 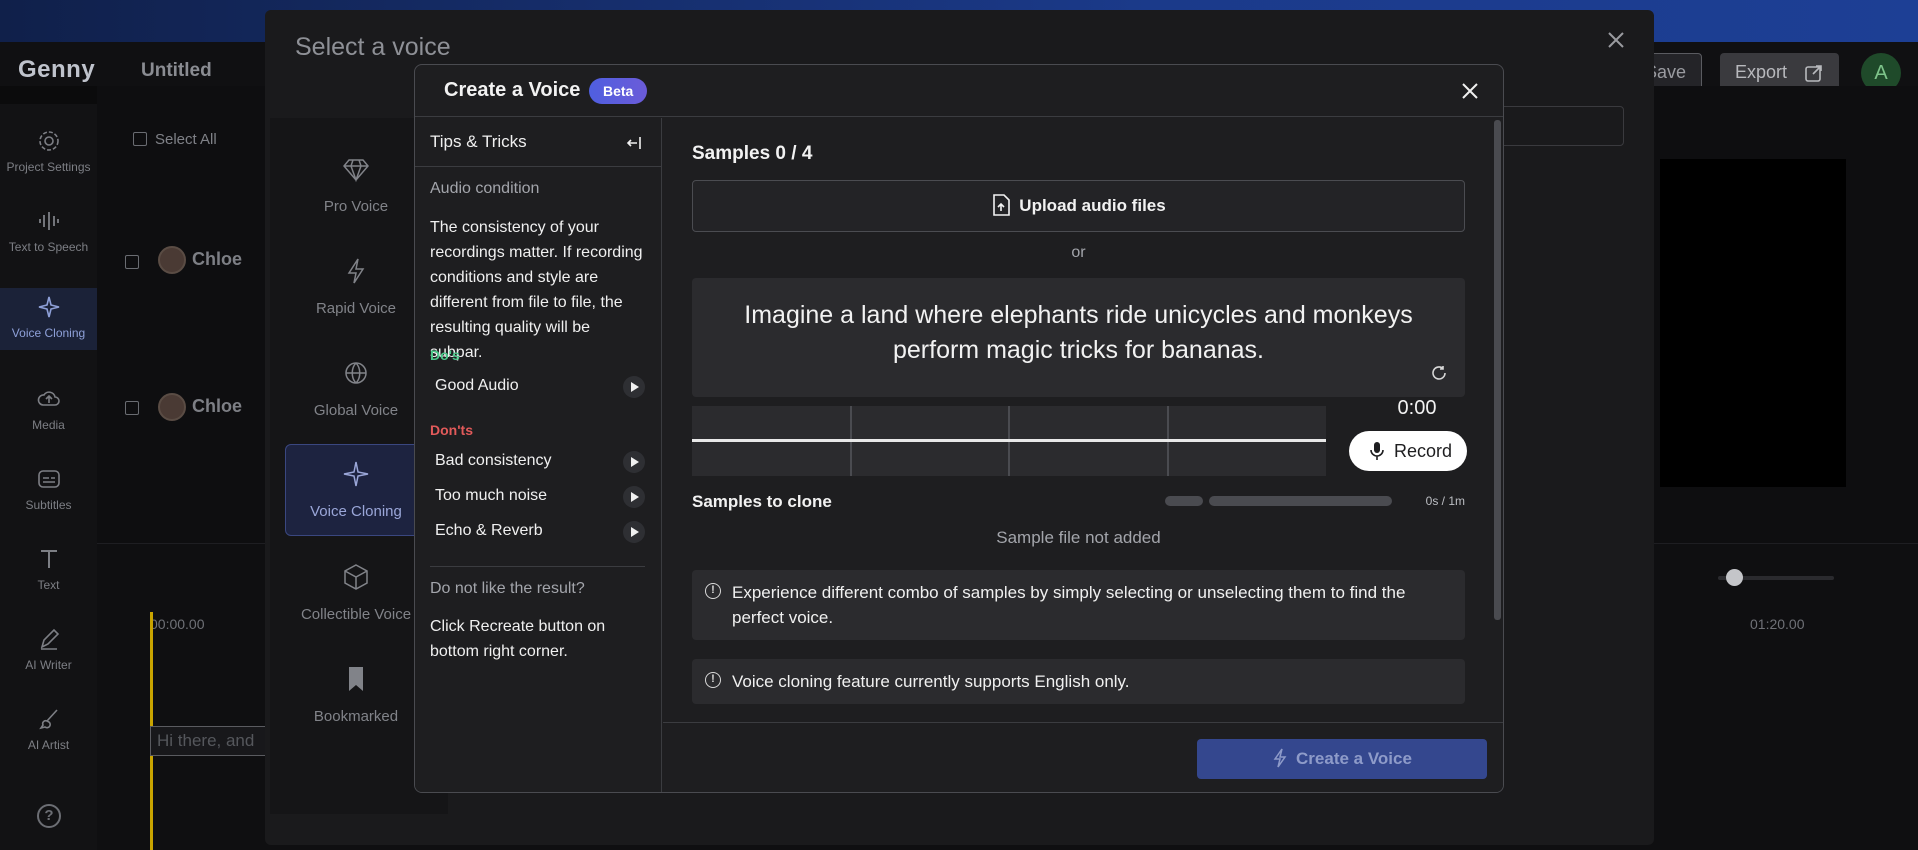 I want to click on export-icon, so click(x=1813, y=73).